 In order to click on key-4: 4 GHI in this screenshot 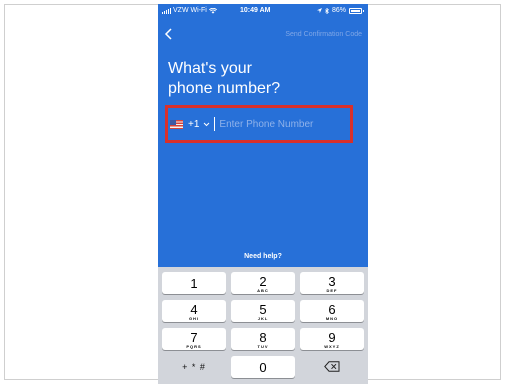, I will do `click(194, 311)`.